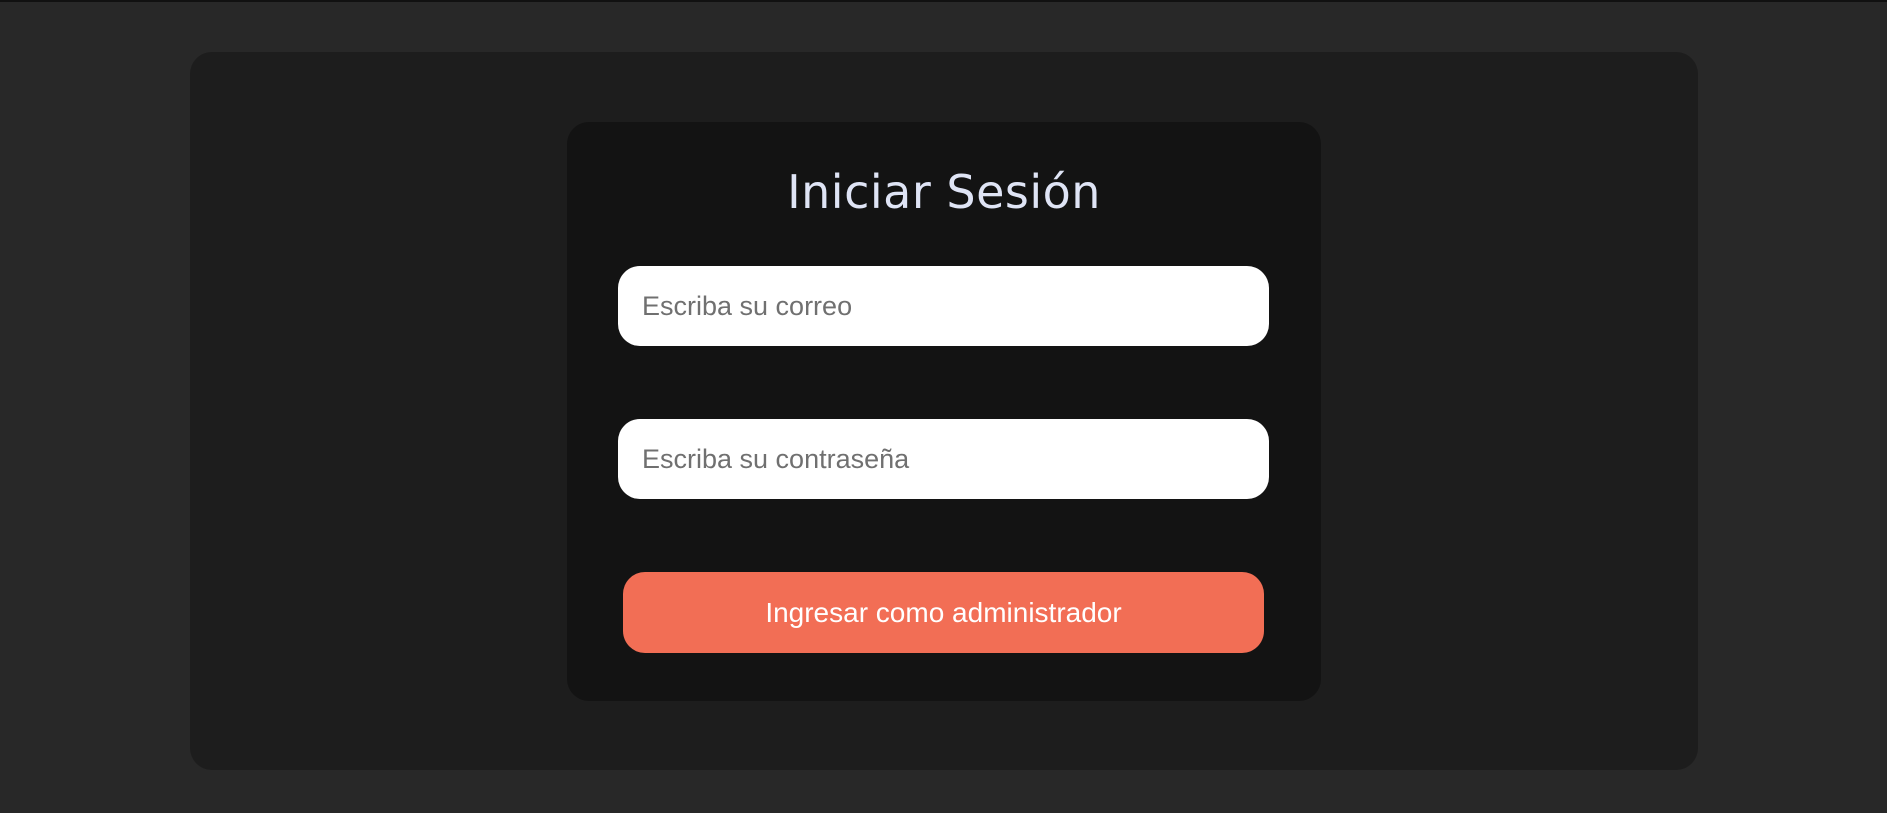 The image size is (1887, 813). Describe the element at coordinates (944, 192) in the screenshot. I see `login-title: Iniciar Sesión` at that location.